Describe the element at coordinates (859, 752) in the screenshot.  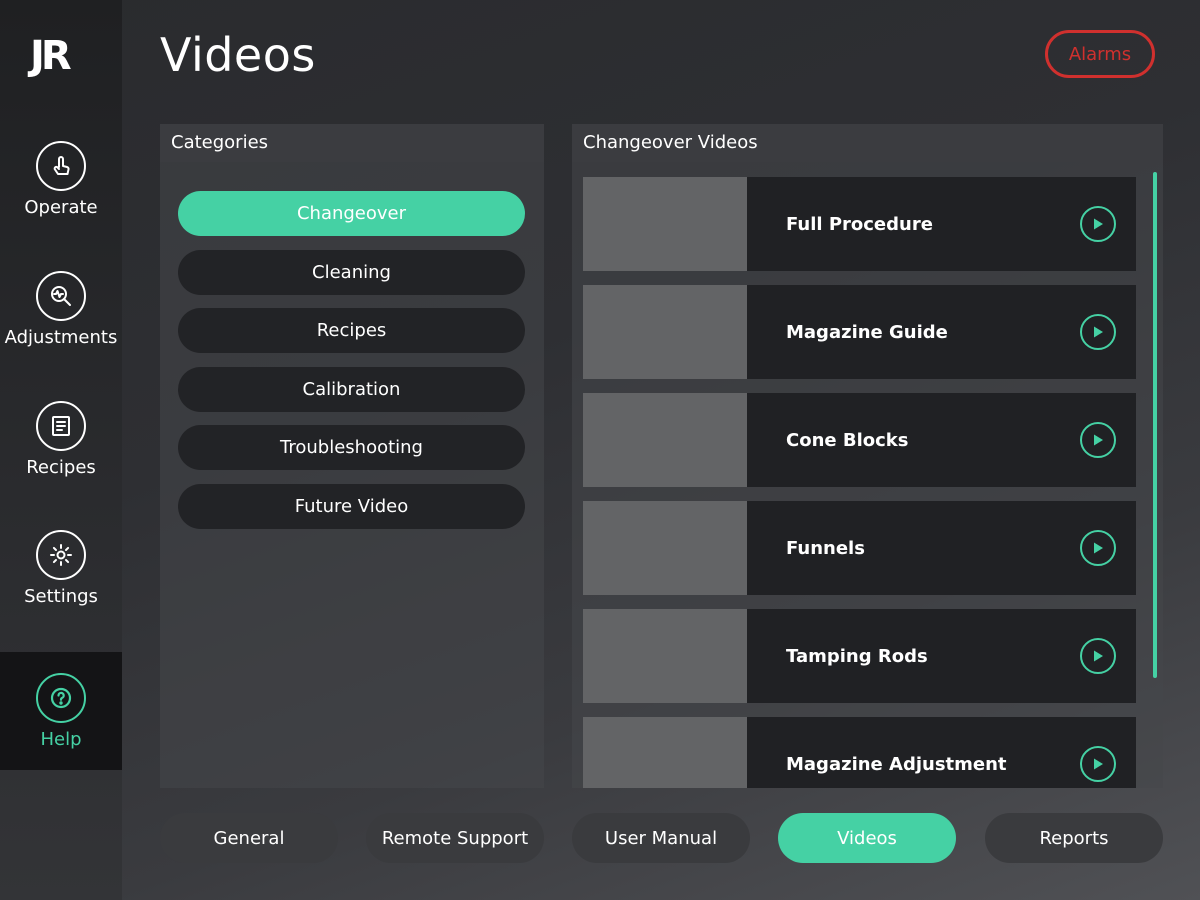
I see `video-row: Magazine Adjustment` at that location.